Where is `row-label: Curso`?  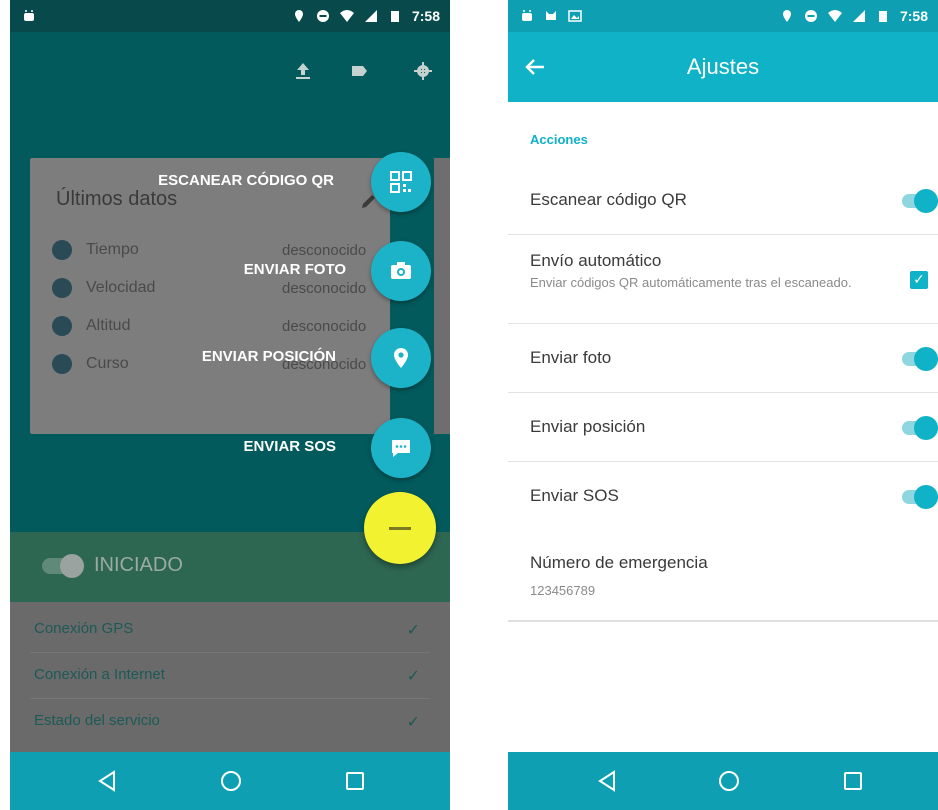 row-label: Curso is located at coordinates (107, 363).